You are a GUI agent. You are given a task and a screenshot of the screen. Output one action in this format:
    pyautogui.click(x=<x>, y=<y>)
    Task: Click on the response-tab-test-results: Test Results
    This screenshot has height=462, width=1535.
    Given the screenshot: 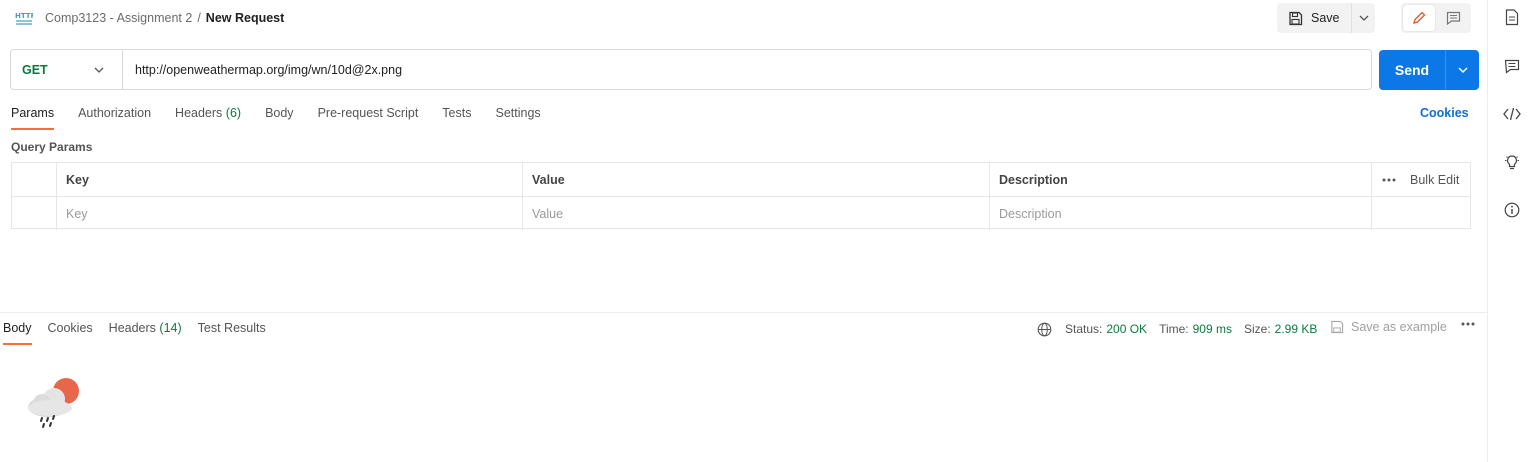 What is the action you would take?
    pyautogui.click(x=232, y=333)
    